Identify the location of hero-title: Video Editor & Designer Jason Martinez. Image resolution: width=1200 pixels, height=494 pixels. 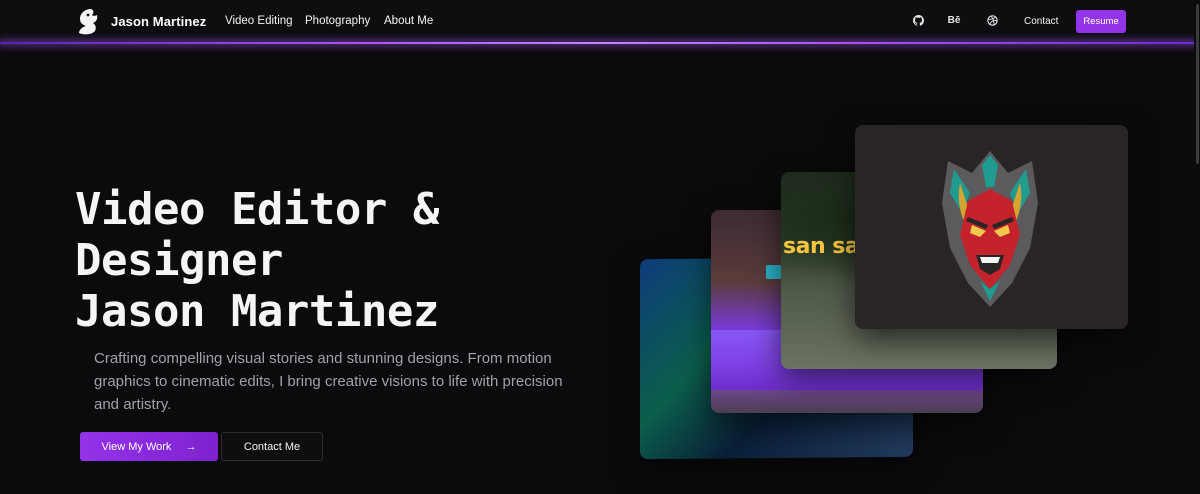
(257, 260).